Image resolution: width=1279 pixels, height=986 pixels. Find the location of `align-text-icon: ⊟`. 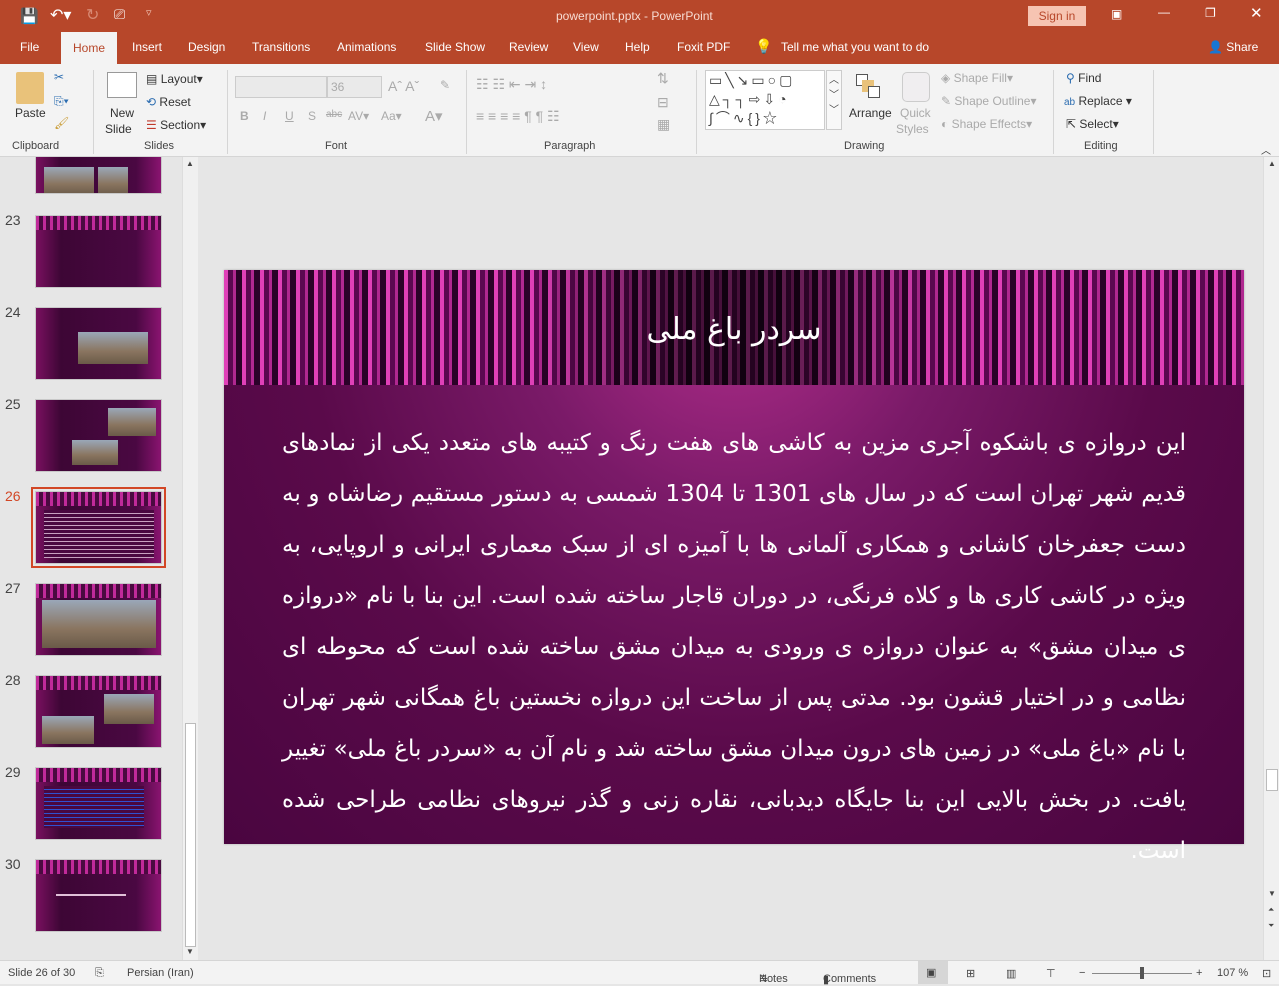

align-text-icon: ⊟ is located at coordinates (663, 102).